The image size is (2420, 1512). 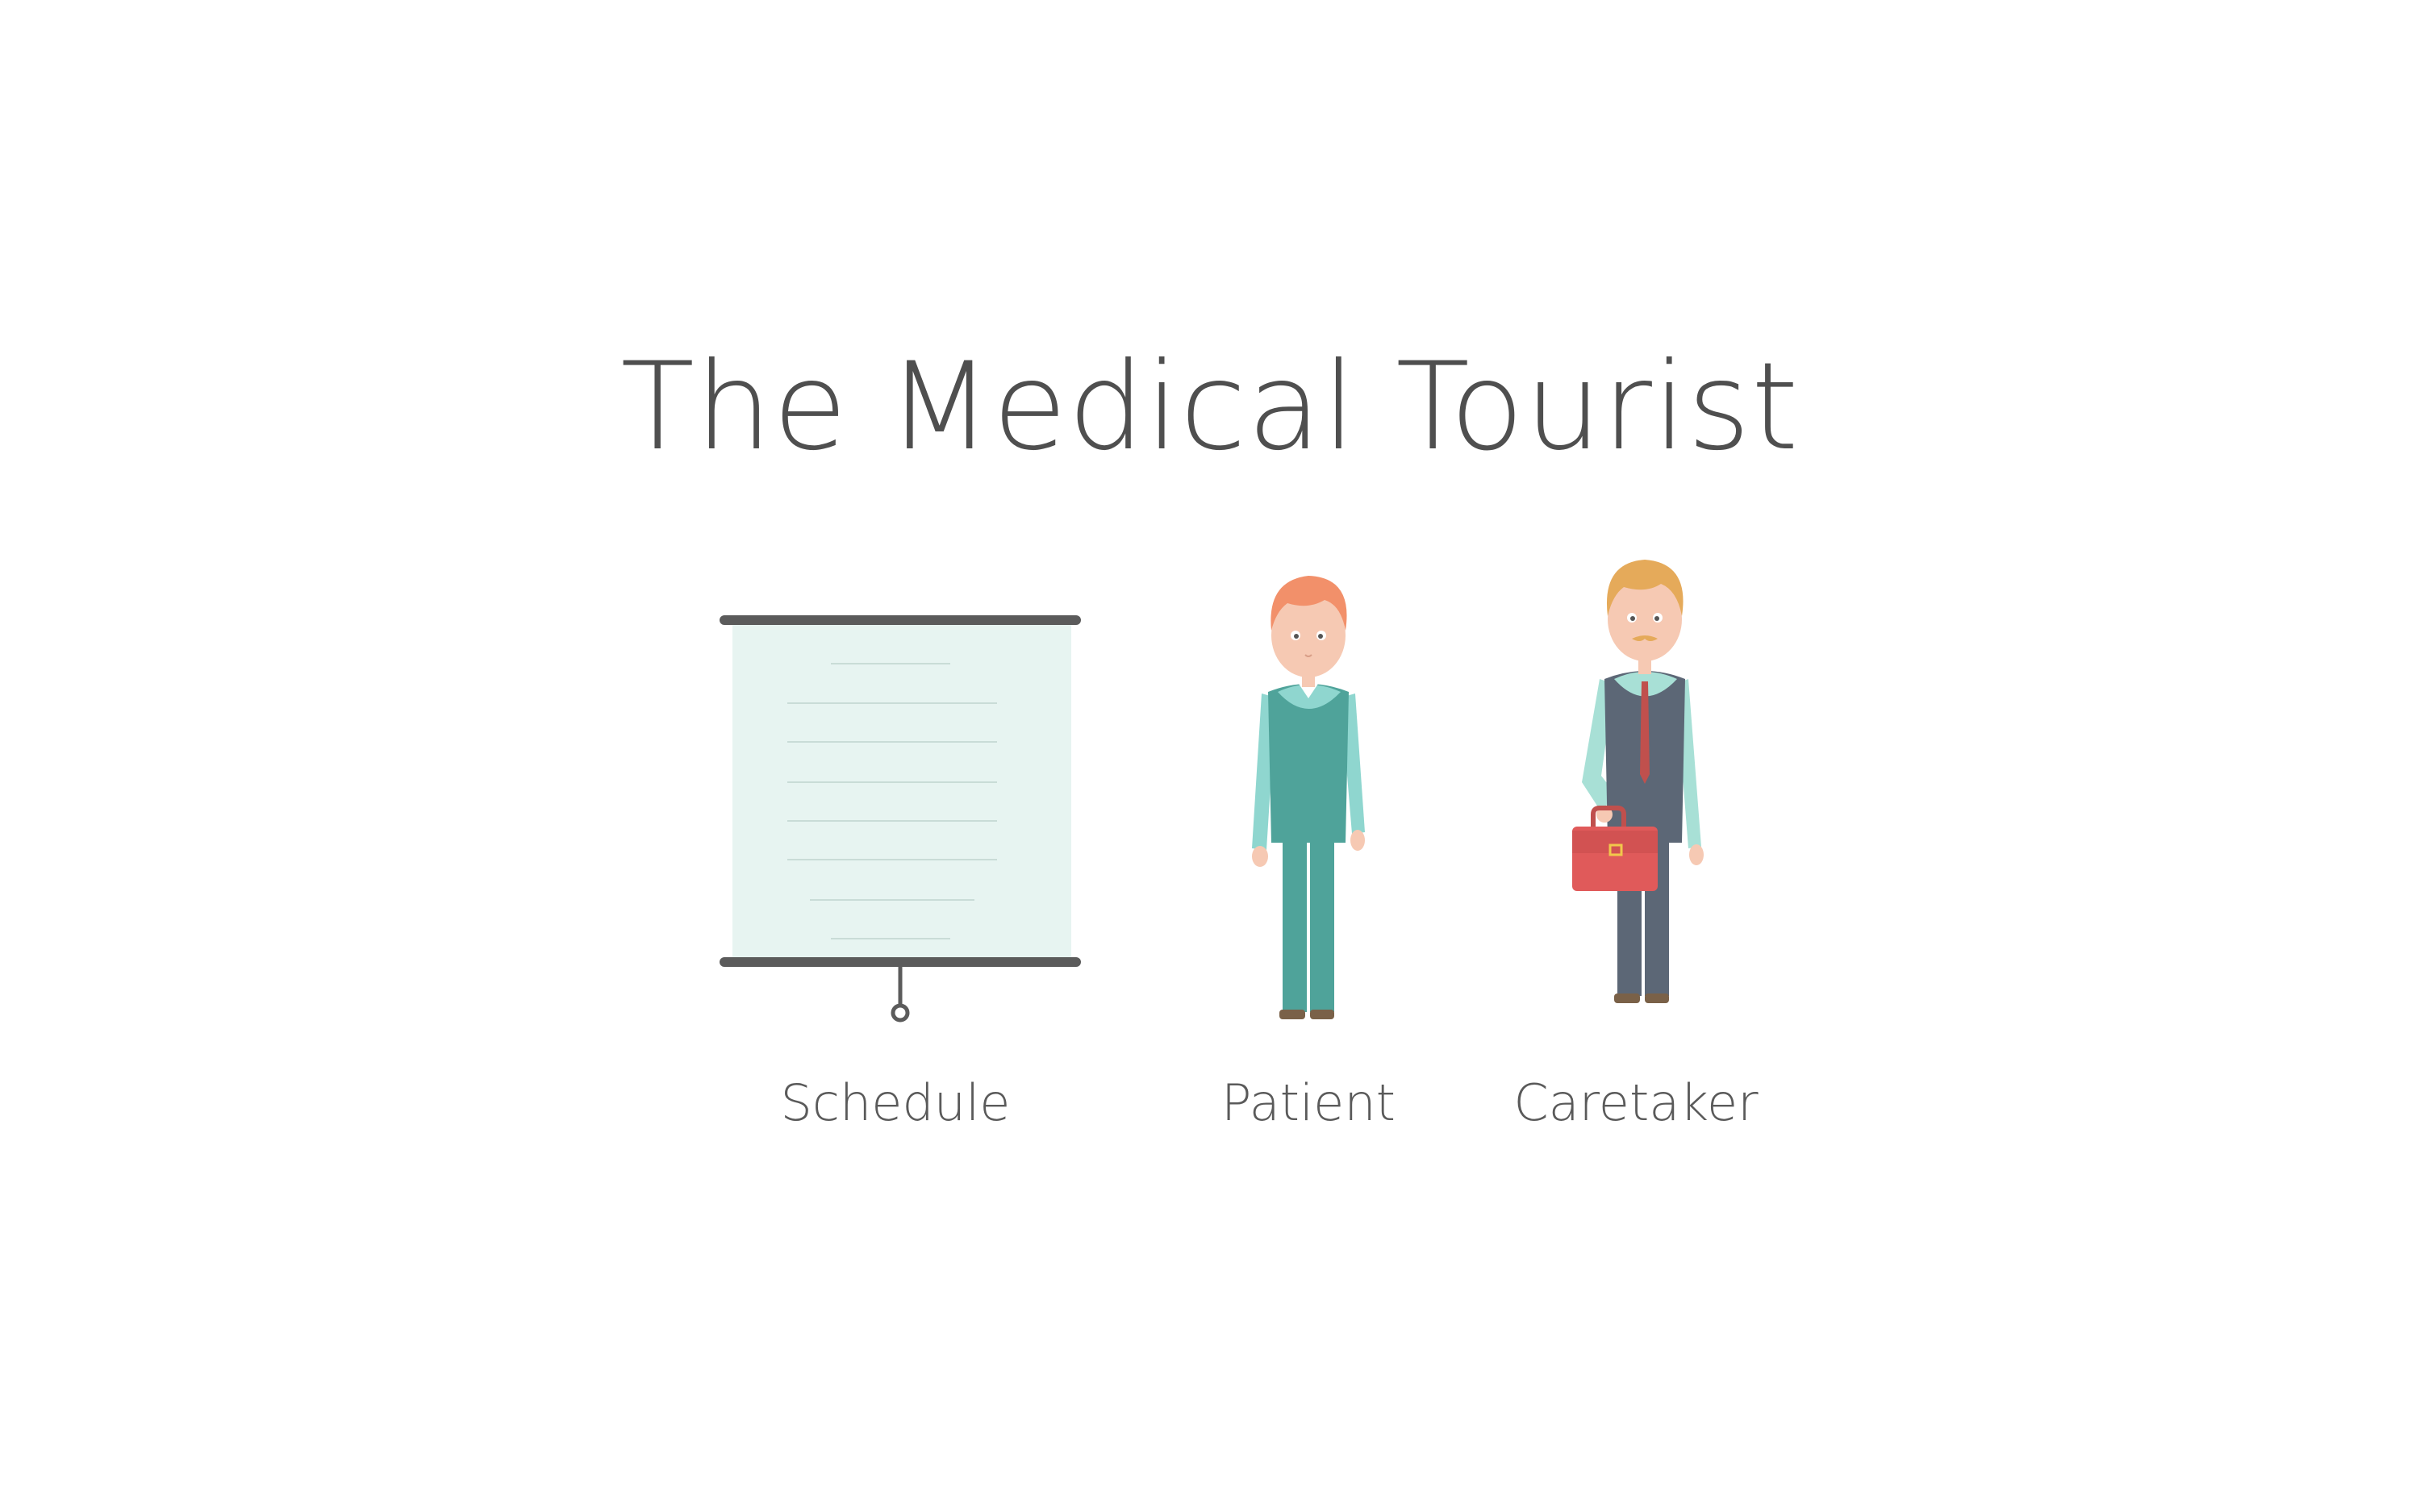 I want to click on schedule-label: Schedule, so click(x=895, y=1102).